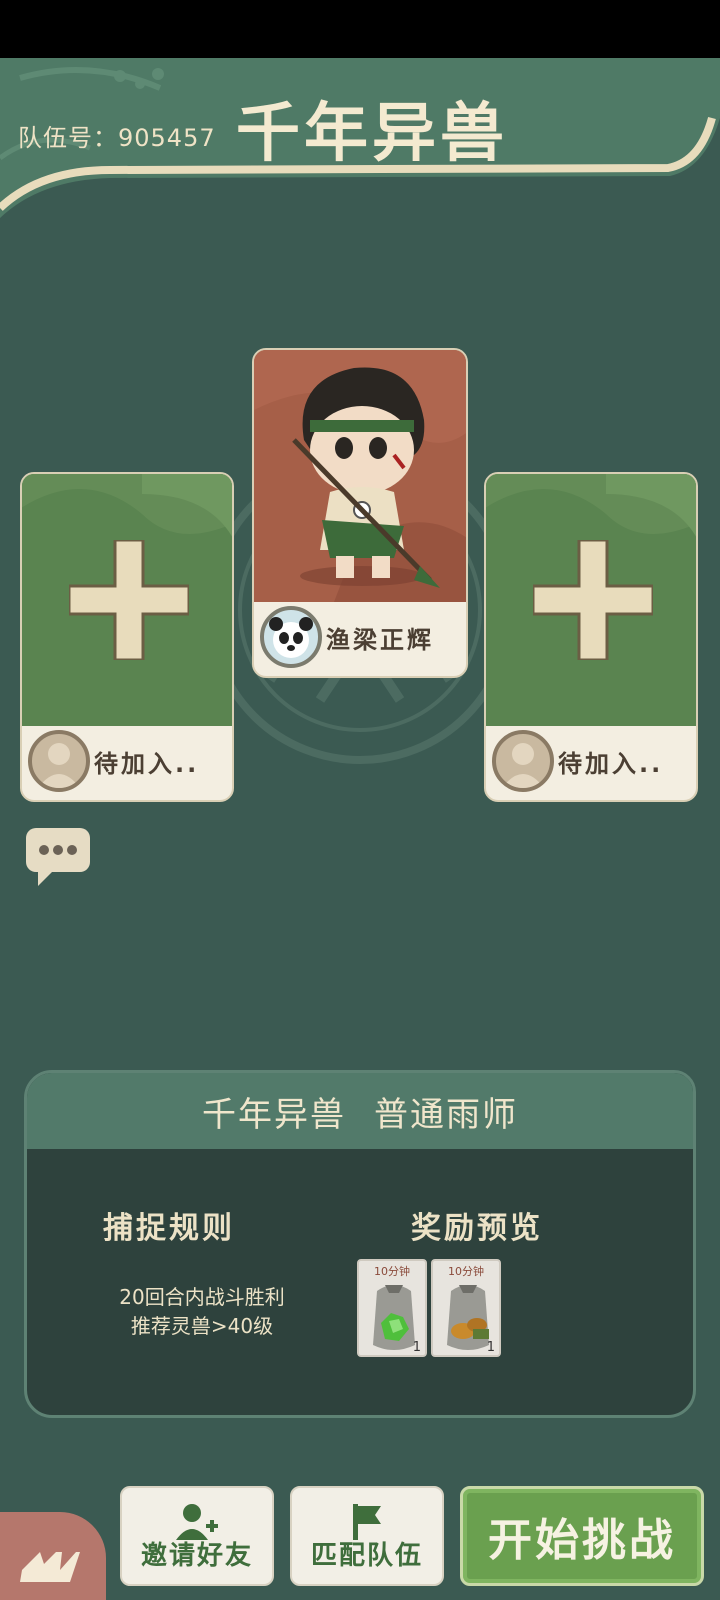 The image size is (720, 1600). What do you see at coordinates (50, 1567) in the screenshot?
I see `corner-logo-icon` at bounding box center [50, 1567].